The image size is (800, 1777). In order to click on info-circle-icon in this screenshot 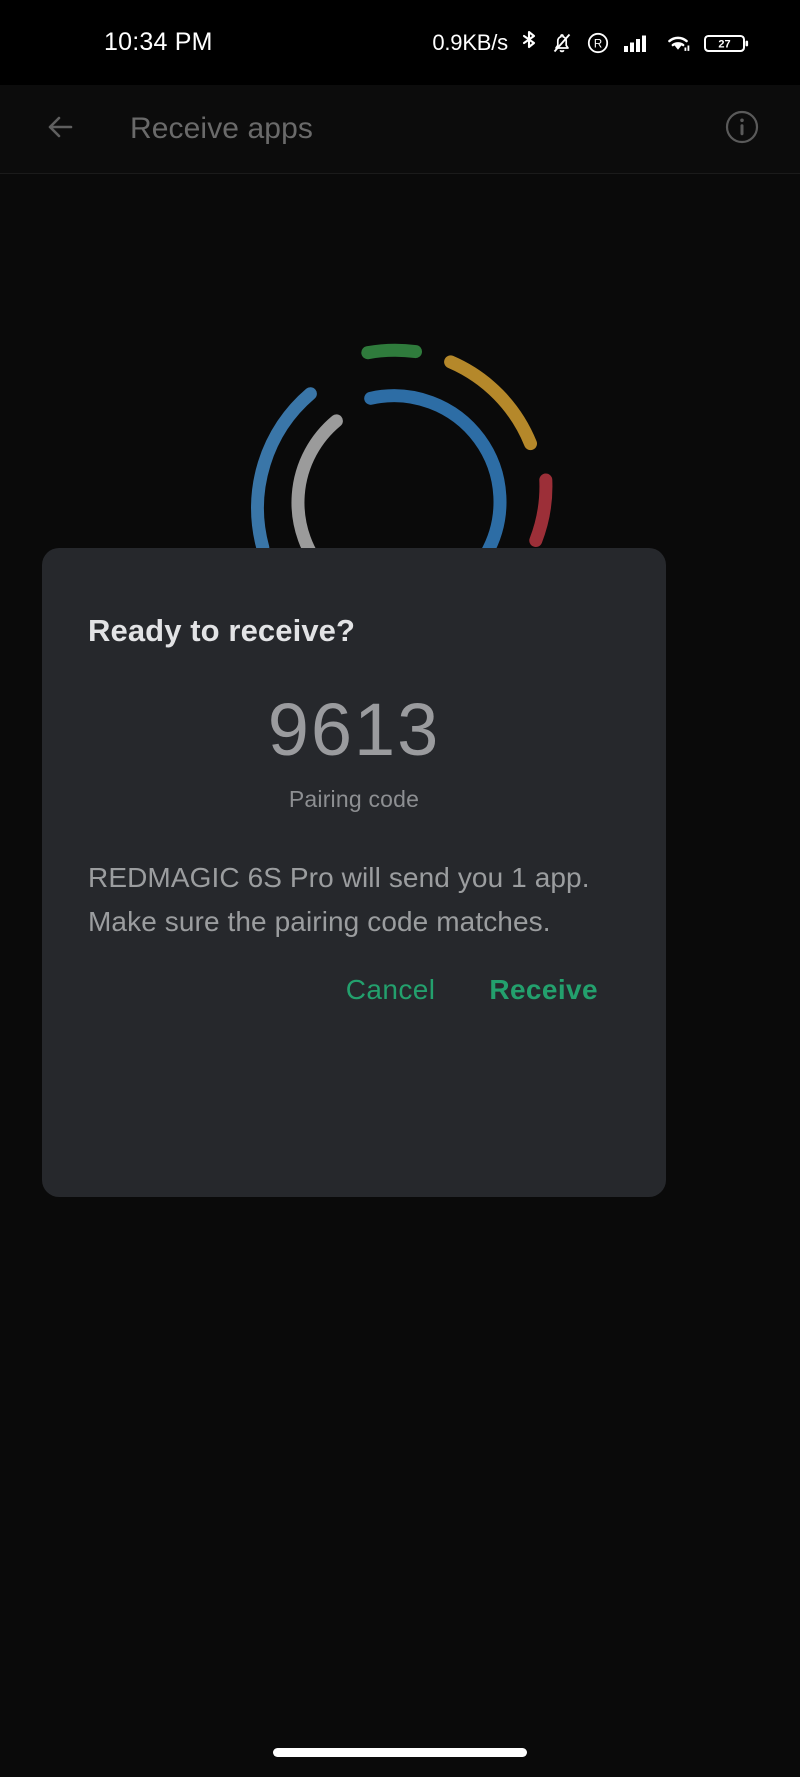, I will do `click(742, 129)`.